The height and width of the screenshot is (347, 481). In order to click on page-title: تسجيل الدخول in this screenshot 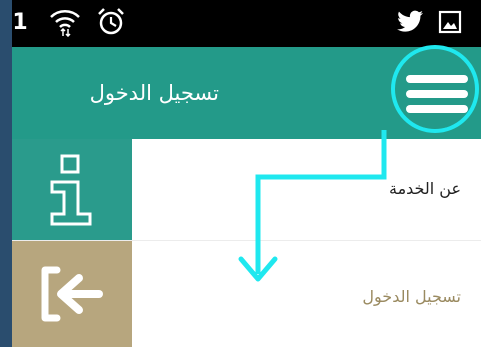, I will do `click(154, 93)`.